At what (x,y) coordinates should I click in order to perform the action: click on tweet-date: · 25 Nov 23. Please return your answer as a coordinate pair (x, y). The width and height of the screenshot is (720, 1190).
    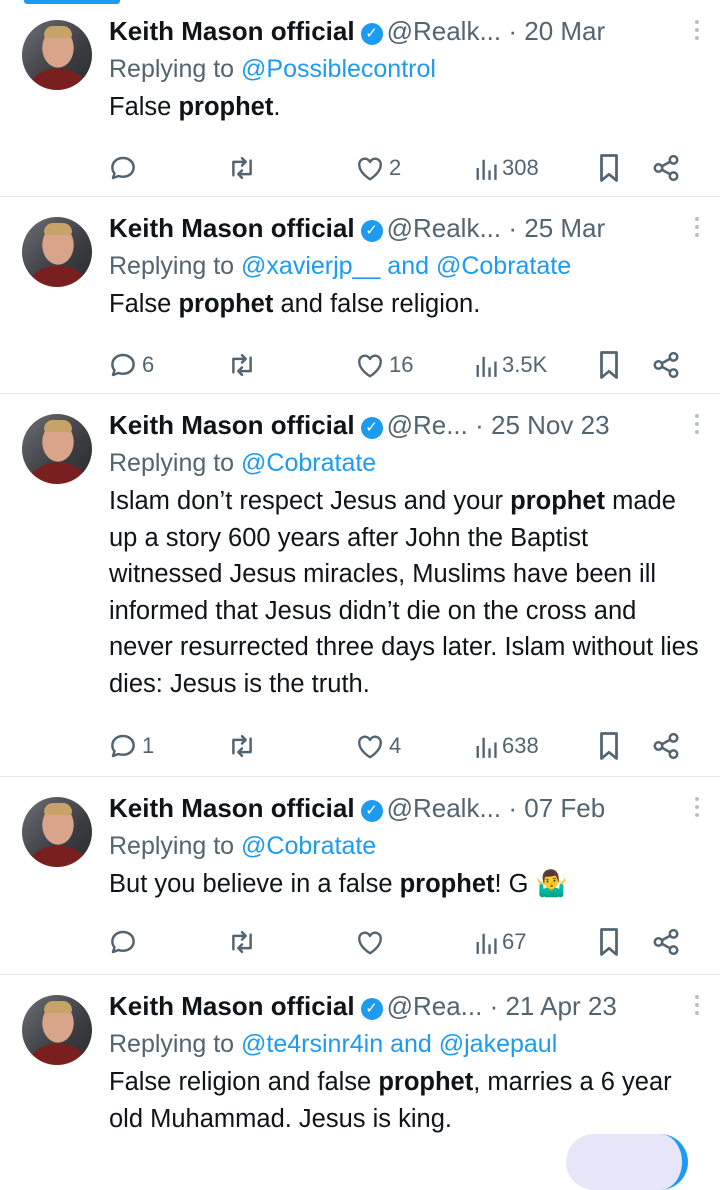
    Looking at the image, I should click on (542, 425).